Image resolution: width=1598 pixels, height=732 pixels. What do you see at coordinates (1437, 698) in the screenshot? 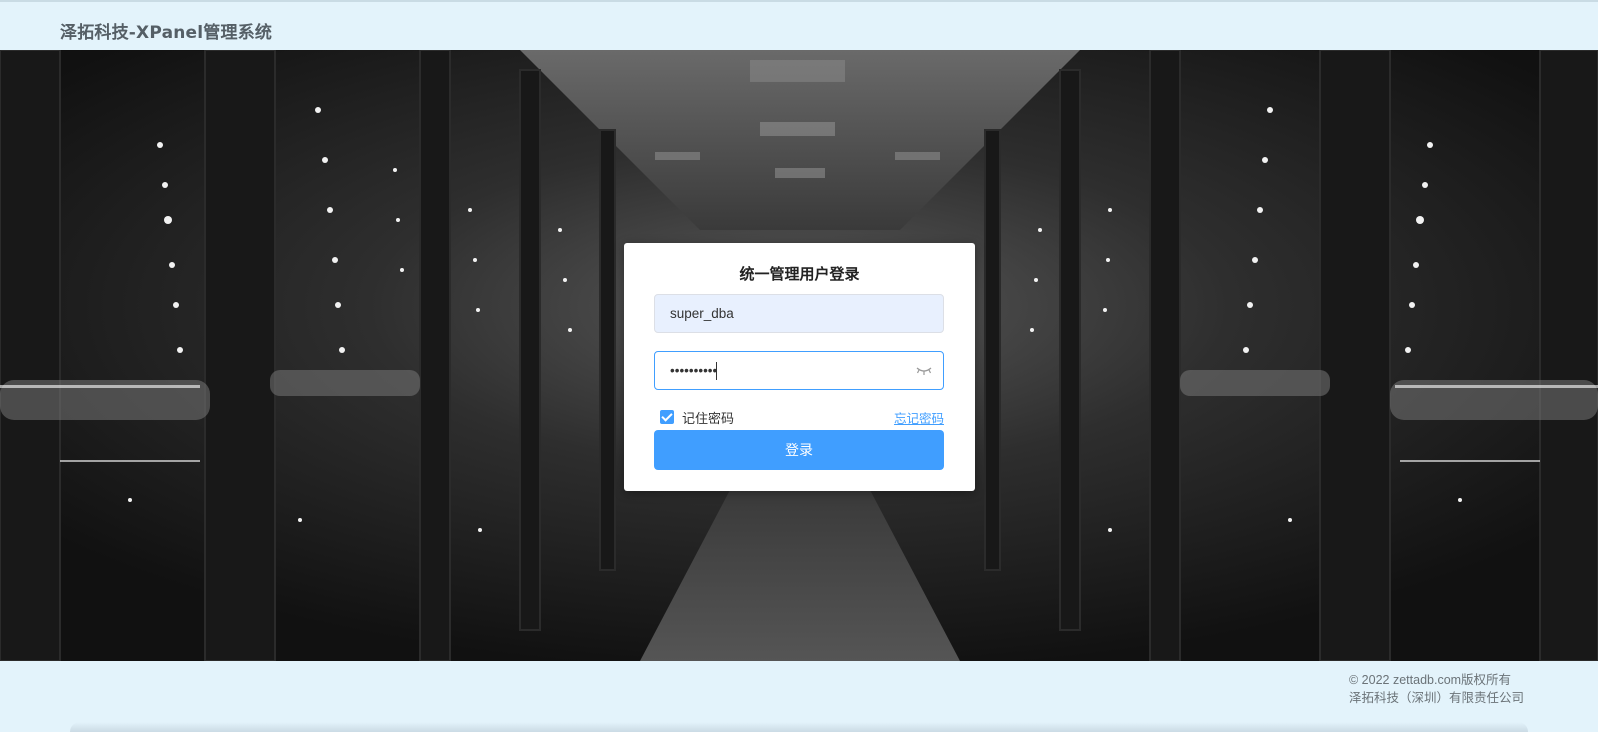
I see `company-name: 泽拓科技（深圳）有限责任公司` at bounding box center [1437, 698].